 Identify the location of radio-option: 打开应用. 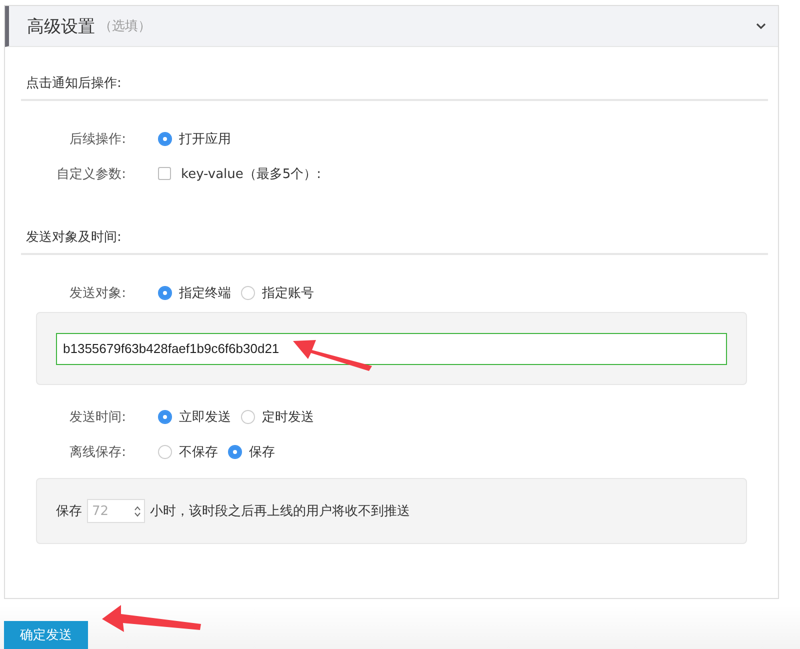
(194, 139).